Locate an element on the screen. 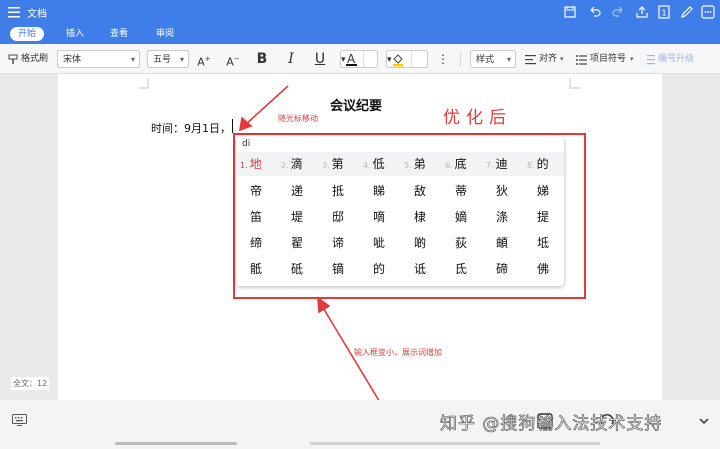  candidate-1: 1. 地 is located at coordinates (259, 164).